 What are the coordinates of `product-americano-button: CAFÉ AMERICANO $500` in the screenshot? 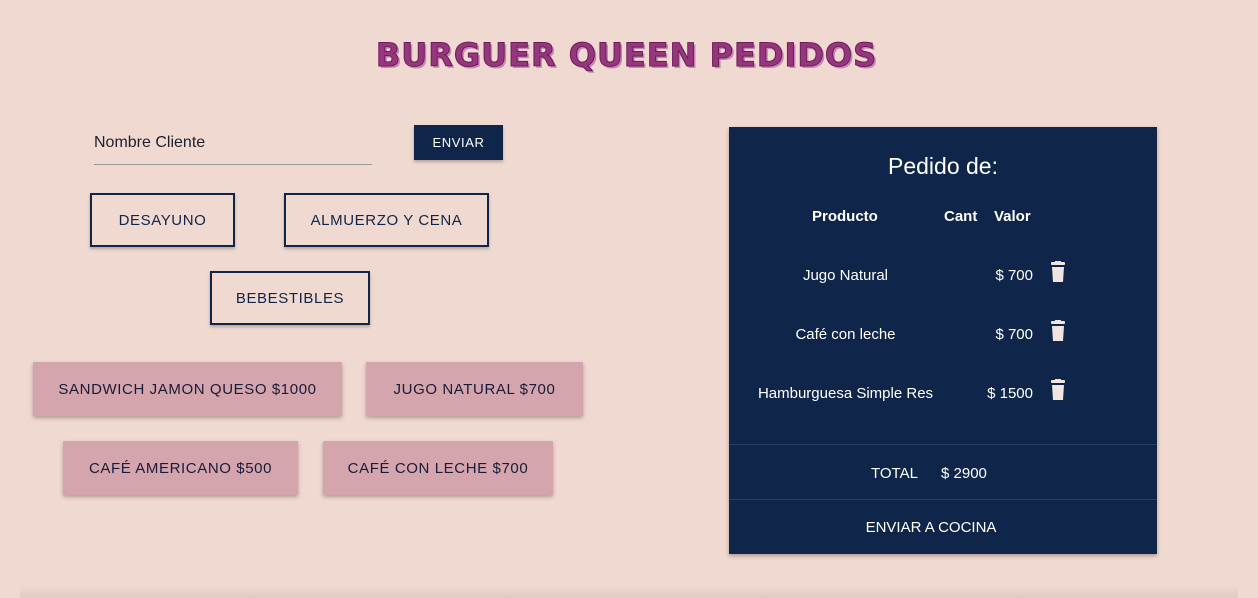 It's located at (180, 468).